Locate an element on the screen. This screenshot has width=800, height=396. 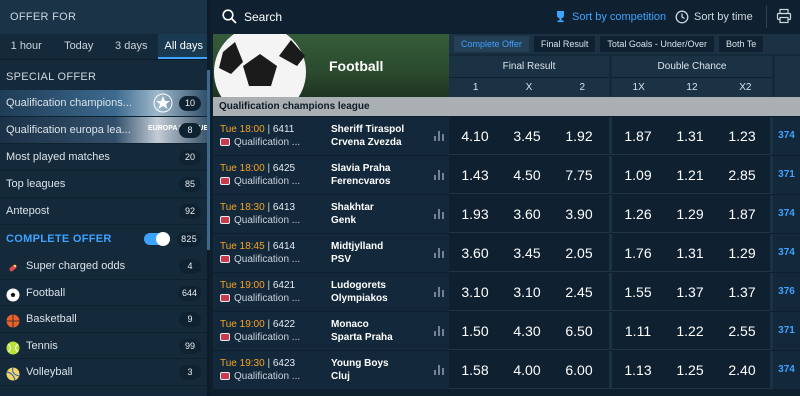
odd-x-button: 4.30 is located at coordinates (527, 331).